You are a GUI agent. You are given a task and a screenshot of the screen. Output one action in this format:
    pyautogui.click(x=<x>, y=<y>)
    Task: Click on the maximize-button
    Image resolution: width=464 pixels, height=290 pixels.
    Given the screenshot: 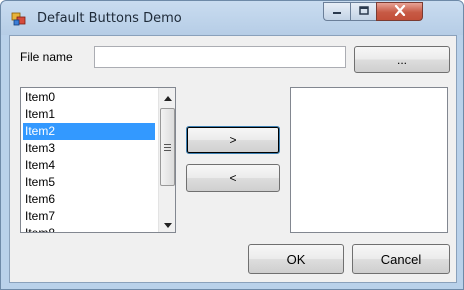 What is the action you would take?
    pyautogui.click(x=363, y=11)
    